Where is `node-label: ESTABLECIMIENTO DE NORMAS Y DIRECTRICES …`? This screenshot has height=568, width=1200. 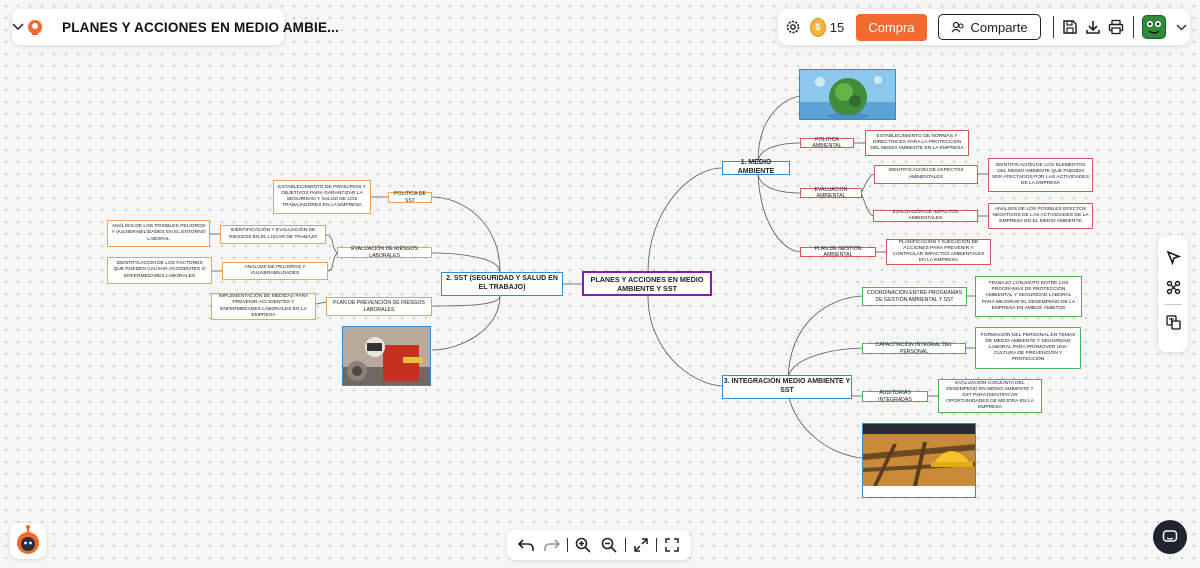
node-label: ESTABLECIMIENTO DE NORMAS Y DIRECTRICES … is located at coordinates (917, 142).